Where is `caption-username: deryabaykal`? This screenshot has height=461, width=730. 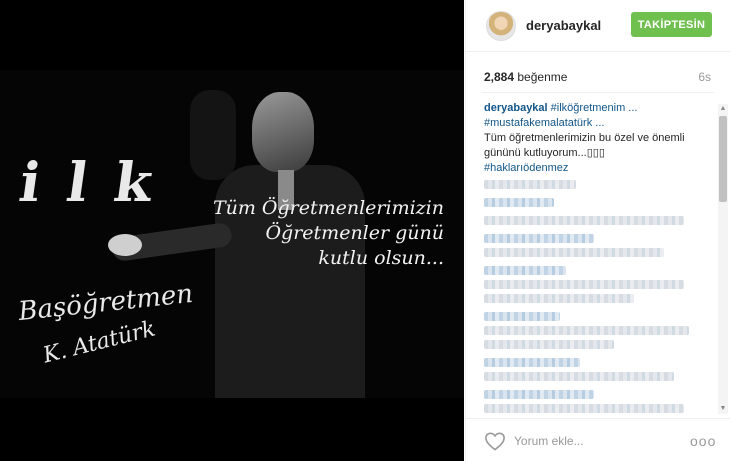
caption-username: deryabaykal is located at coordinates (516, 108).